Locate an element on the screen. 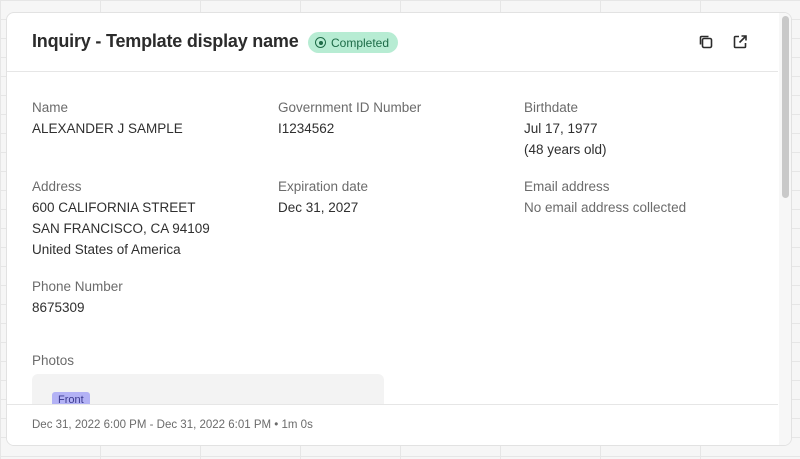 The width and height of the screenshot is (800, 459). government-id-value: I1234562 is located at coordinates (306, 128).